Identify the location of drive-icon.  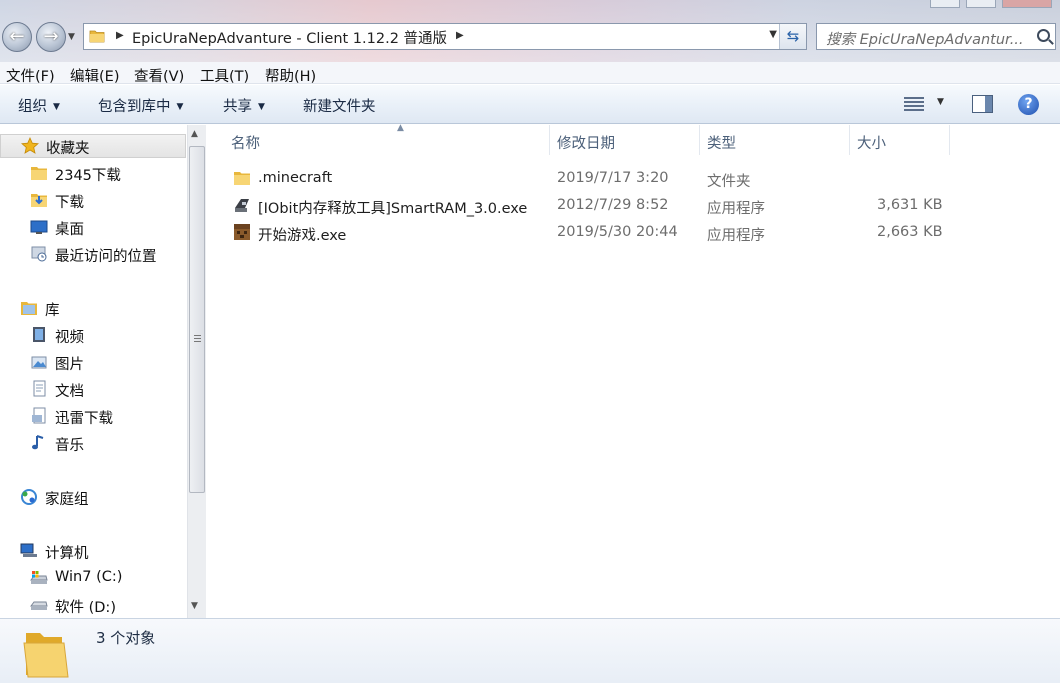
(39, 605).